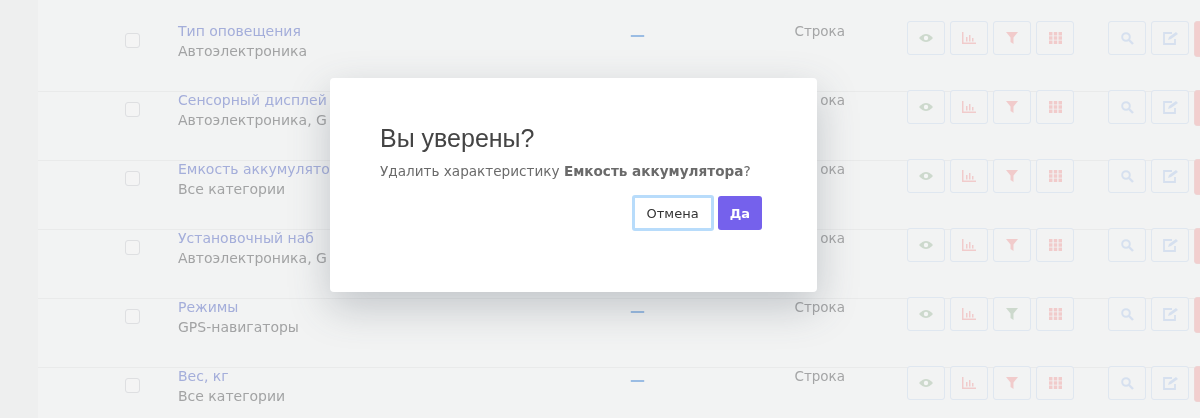 The width and height of the screenshot is (1200, 418). What do you see at coordinates (566, 171) in the screenshot?
I see `dialog-message: Удалить характеристику Емкость аккумулятора?` at bounding box center [566, 171].